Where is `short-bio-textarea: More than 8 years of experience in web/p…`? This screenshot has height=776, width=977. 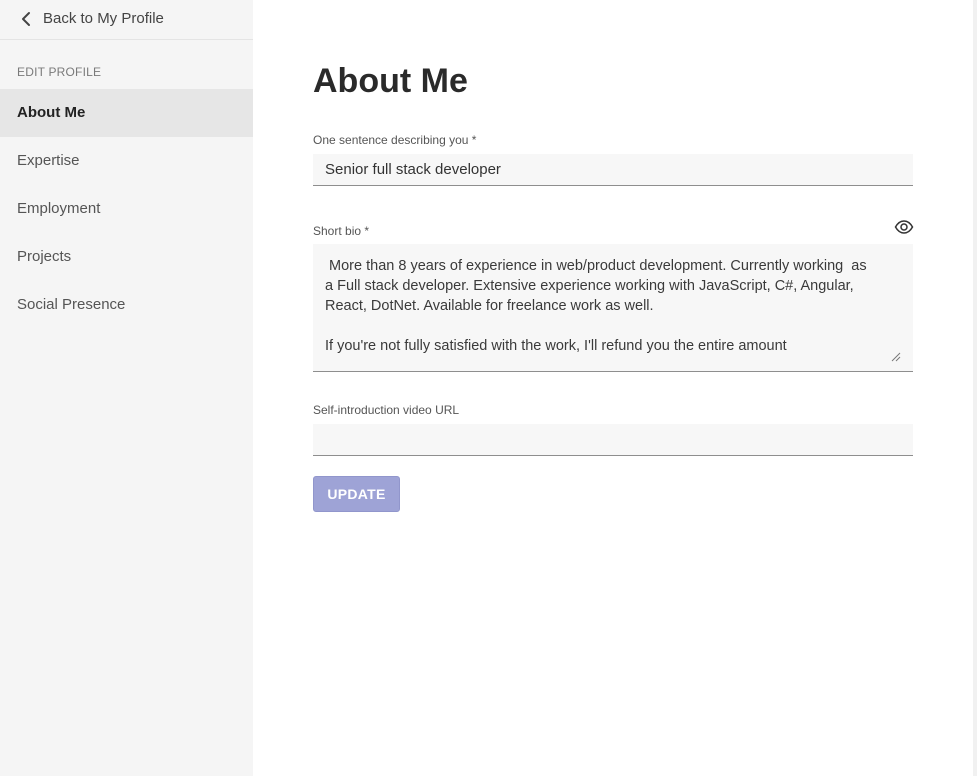 short-bio-textarea: More than 8 years of experience in web/p… is located at coordinates (613, 308).